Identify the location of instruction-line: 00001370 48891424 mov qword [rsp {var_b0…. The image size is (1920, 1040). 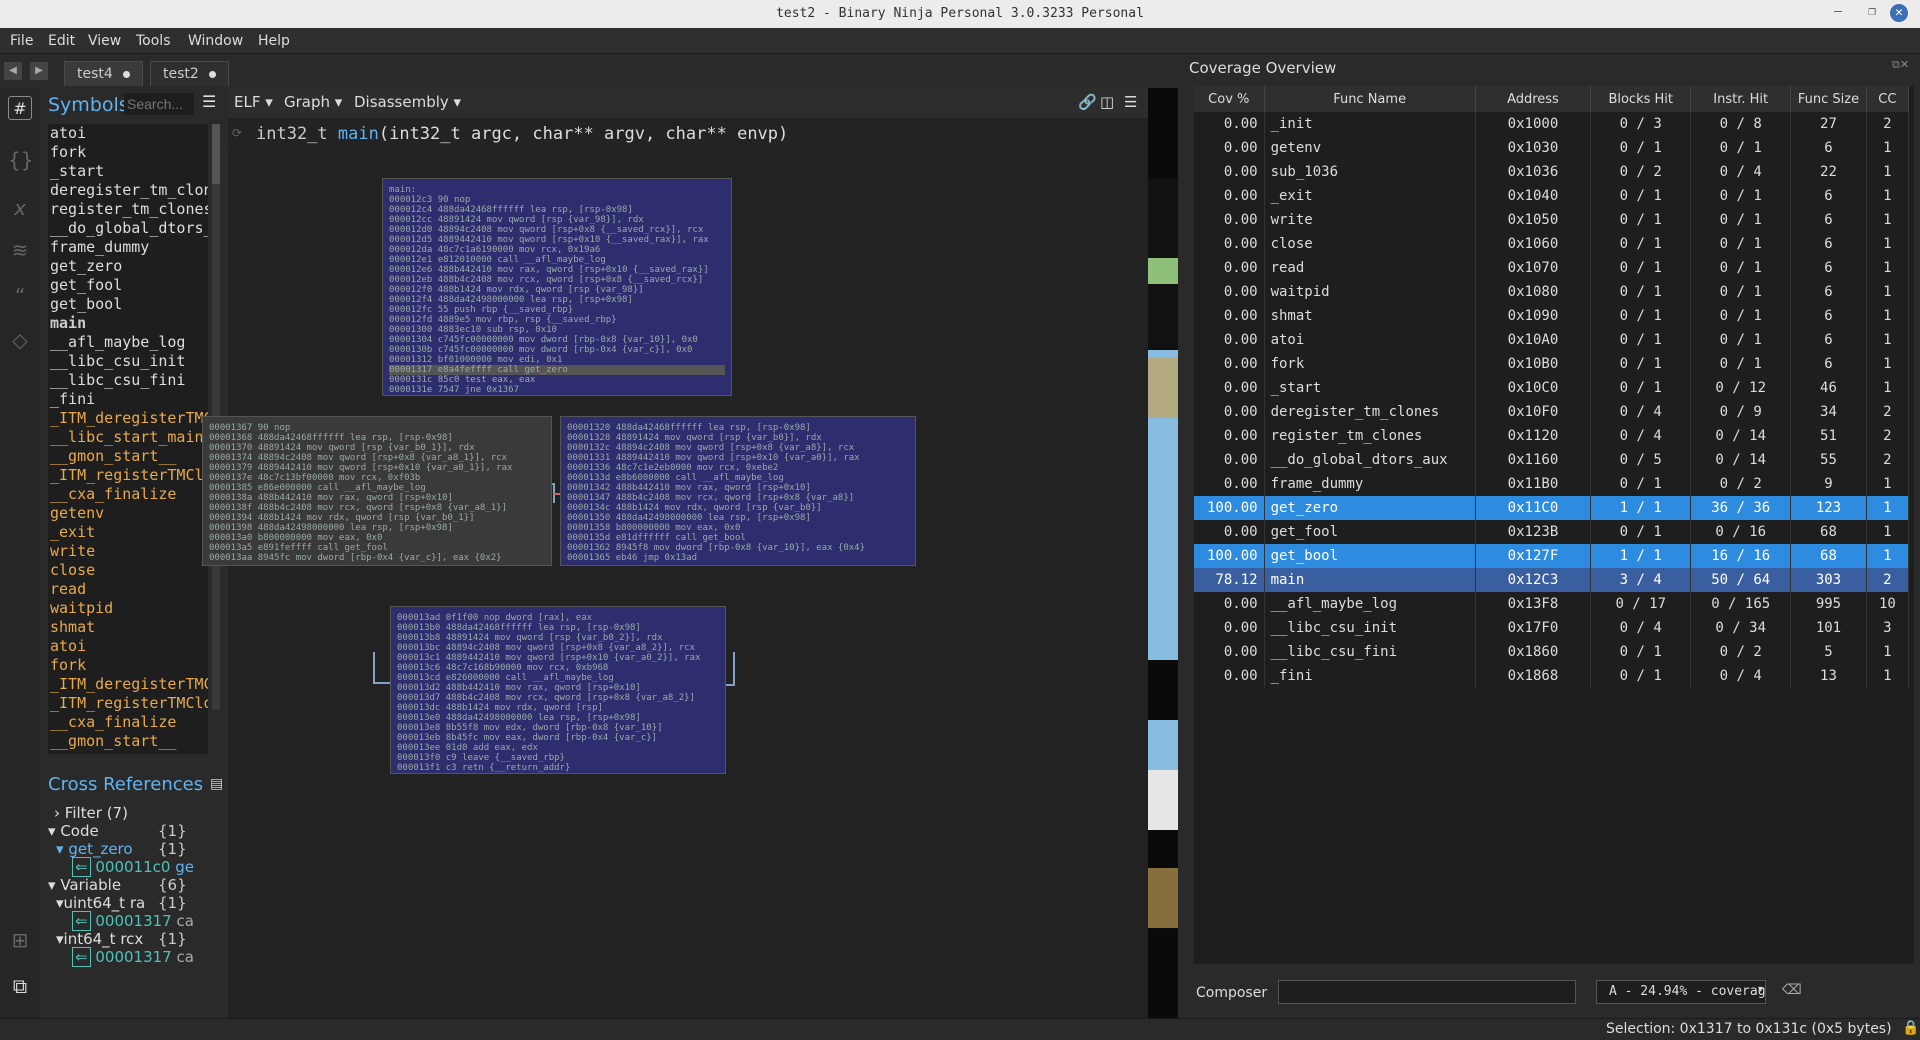
(377, 448).